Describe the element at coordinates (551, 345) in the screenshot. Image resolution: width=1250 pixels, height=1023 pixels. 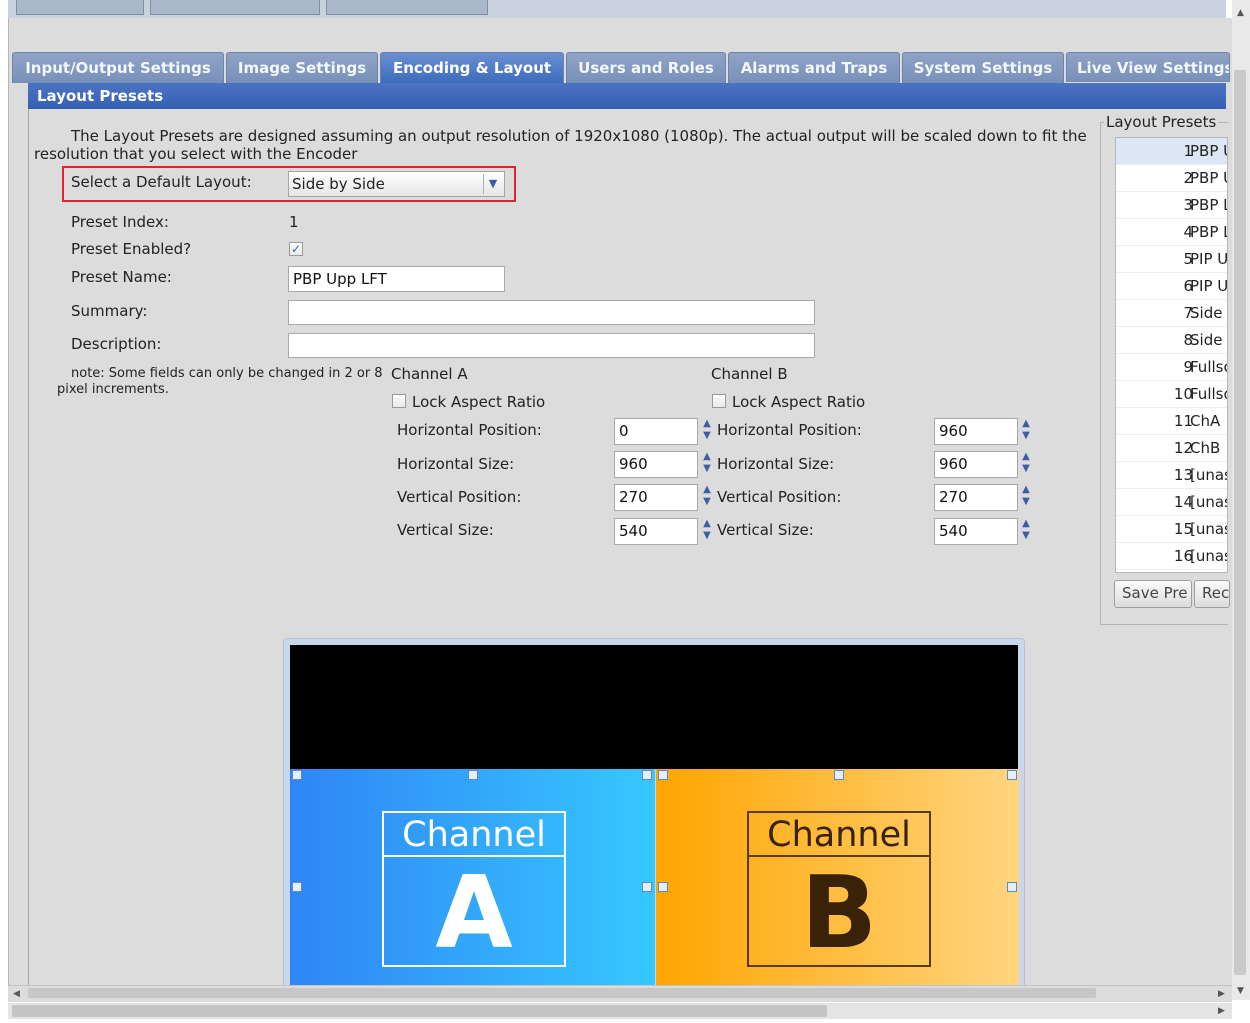
I see `description-input` at that location.